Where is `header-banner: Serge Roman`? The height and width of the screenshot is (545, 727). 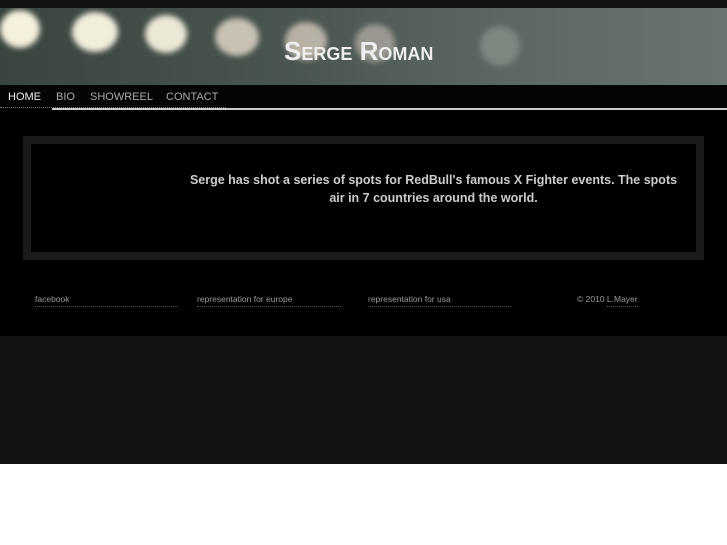
header-banner: Serge Roman is located at coordinates (363, 46).